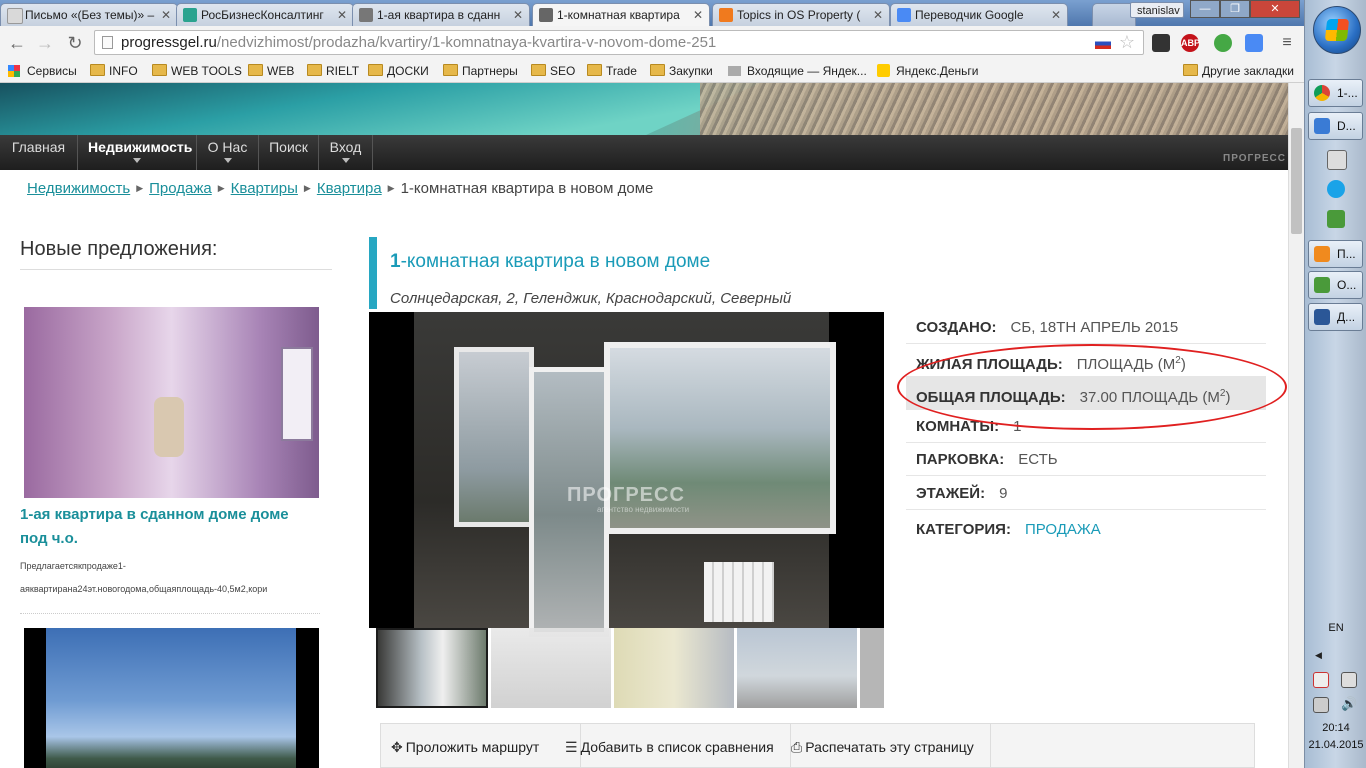  Describe the element at coordinates (349, 188) in the screenshot. I see `breadcrumb-link: Квартира` at that location.